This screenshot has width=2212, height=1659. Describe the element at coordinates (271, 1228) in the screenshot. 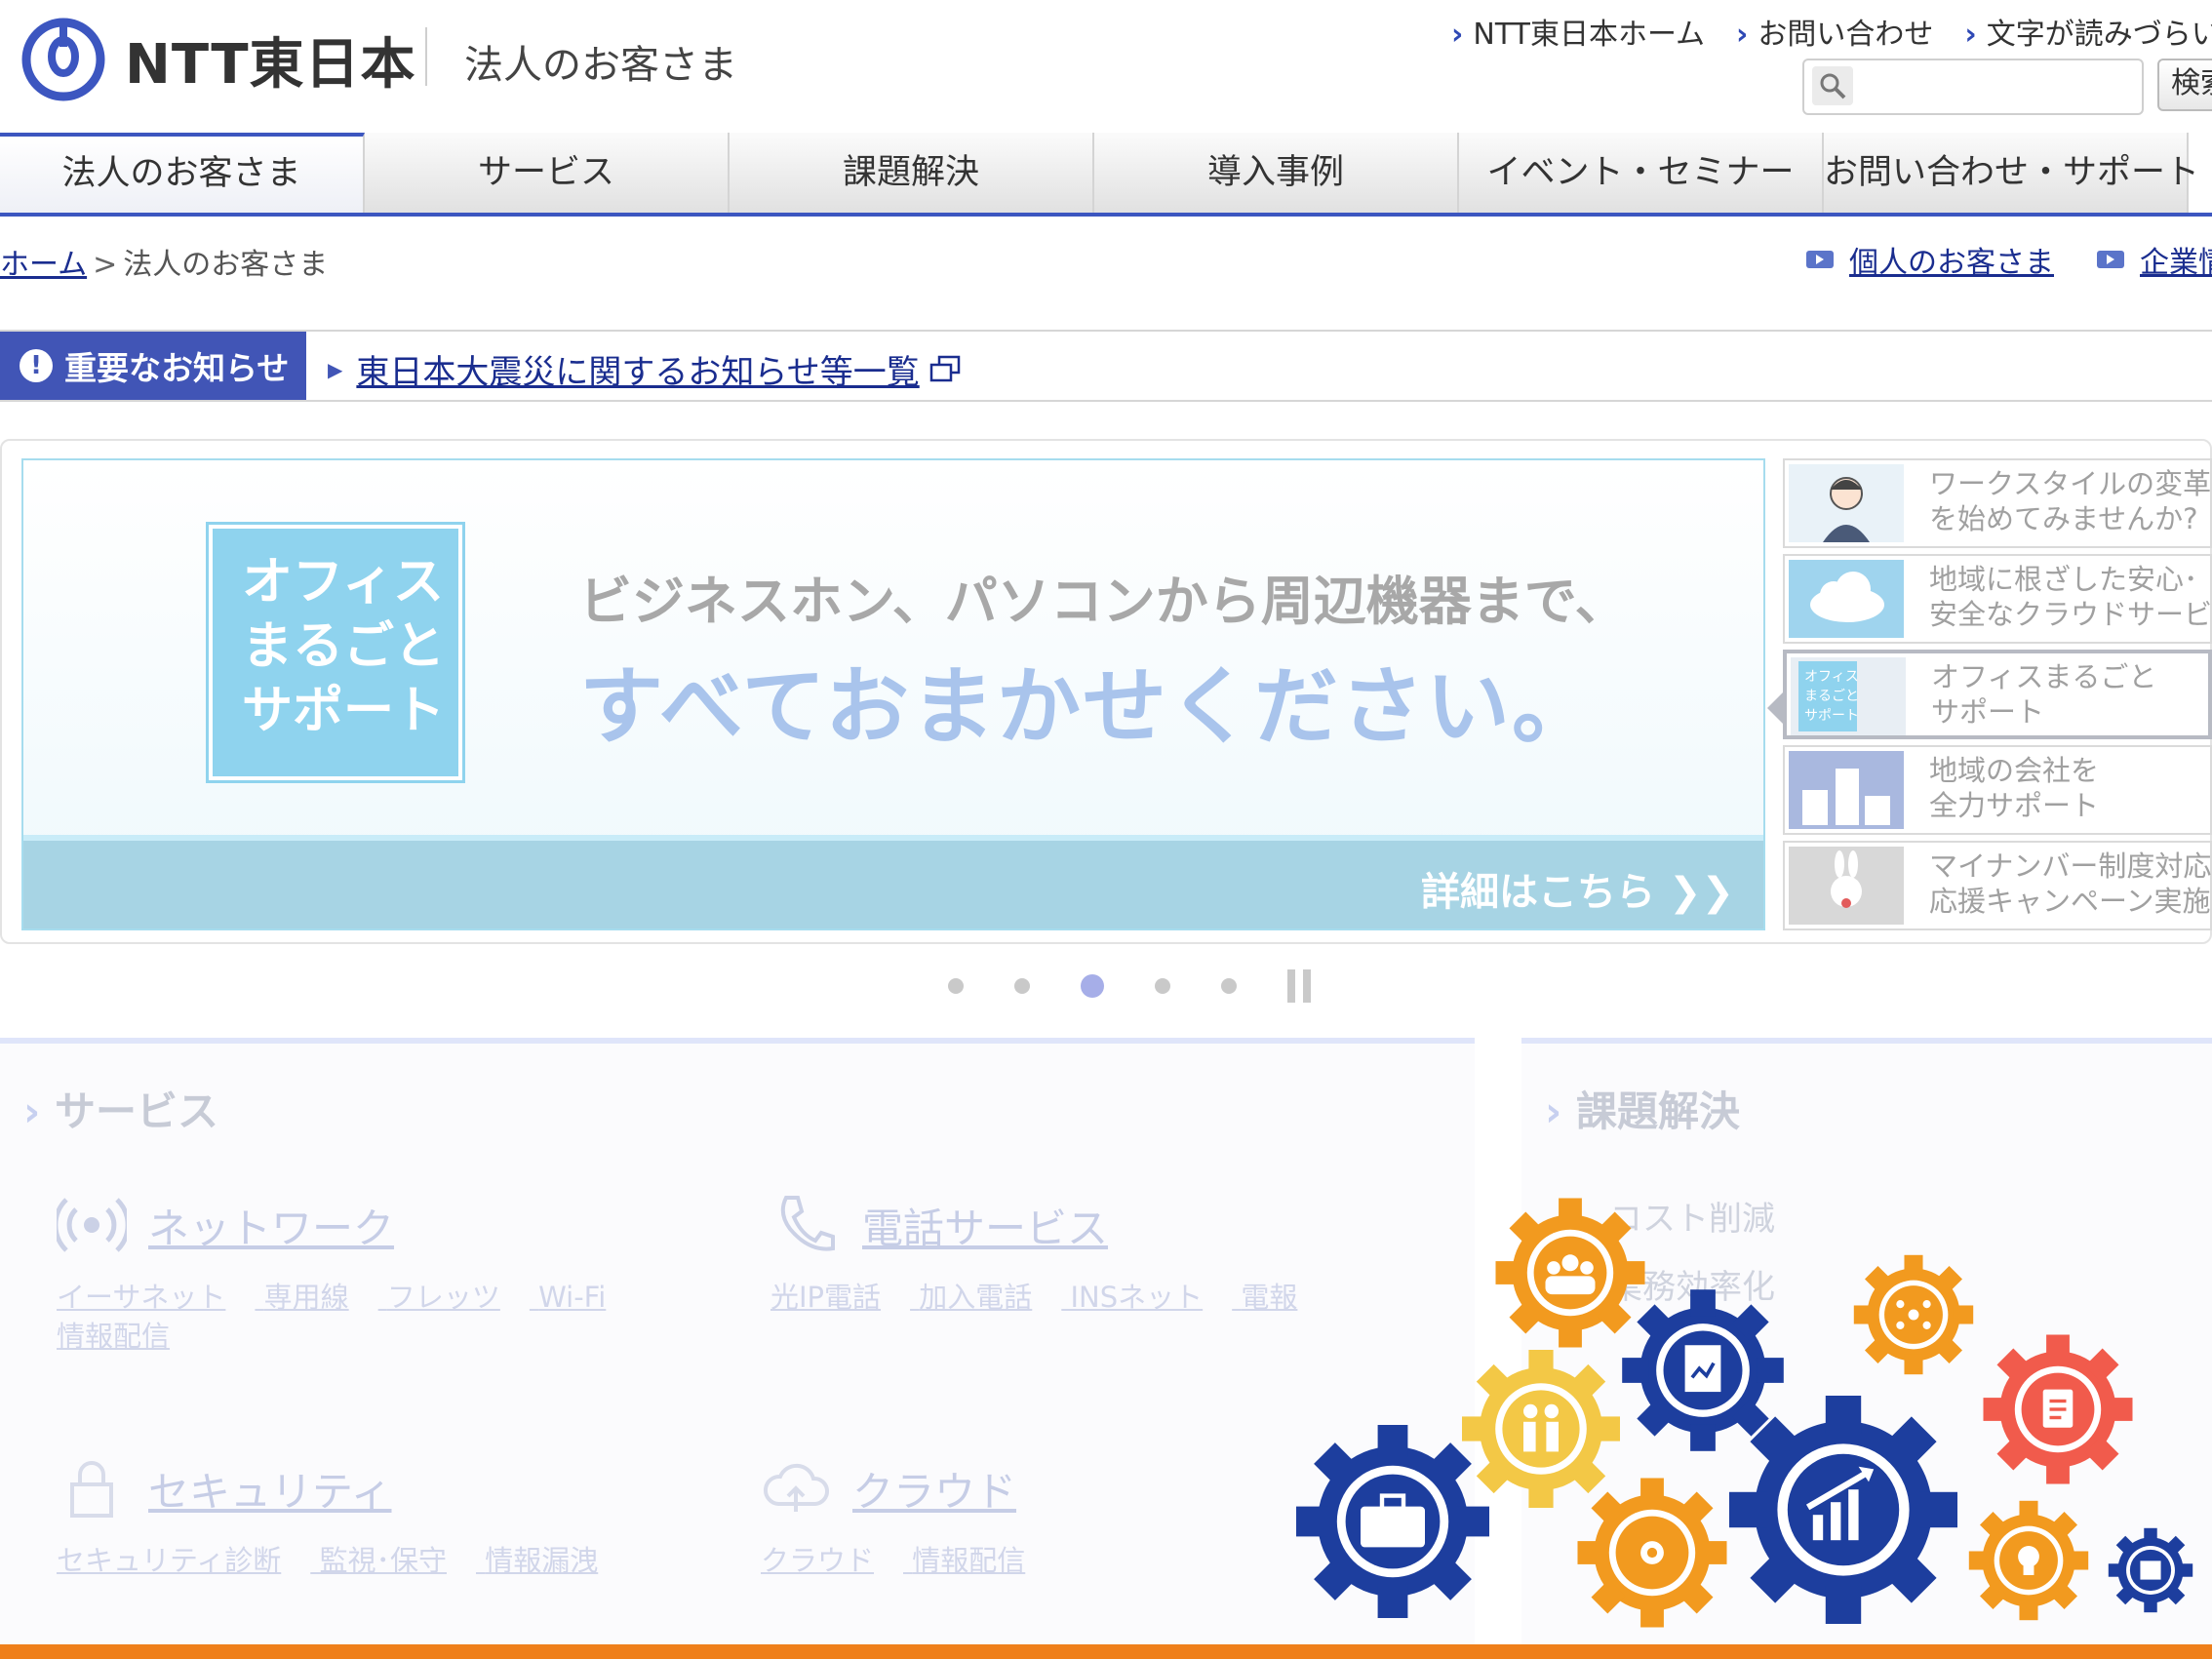

I see `network-label: ネットワーク` at that location.